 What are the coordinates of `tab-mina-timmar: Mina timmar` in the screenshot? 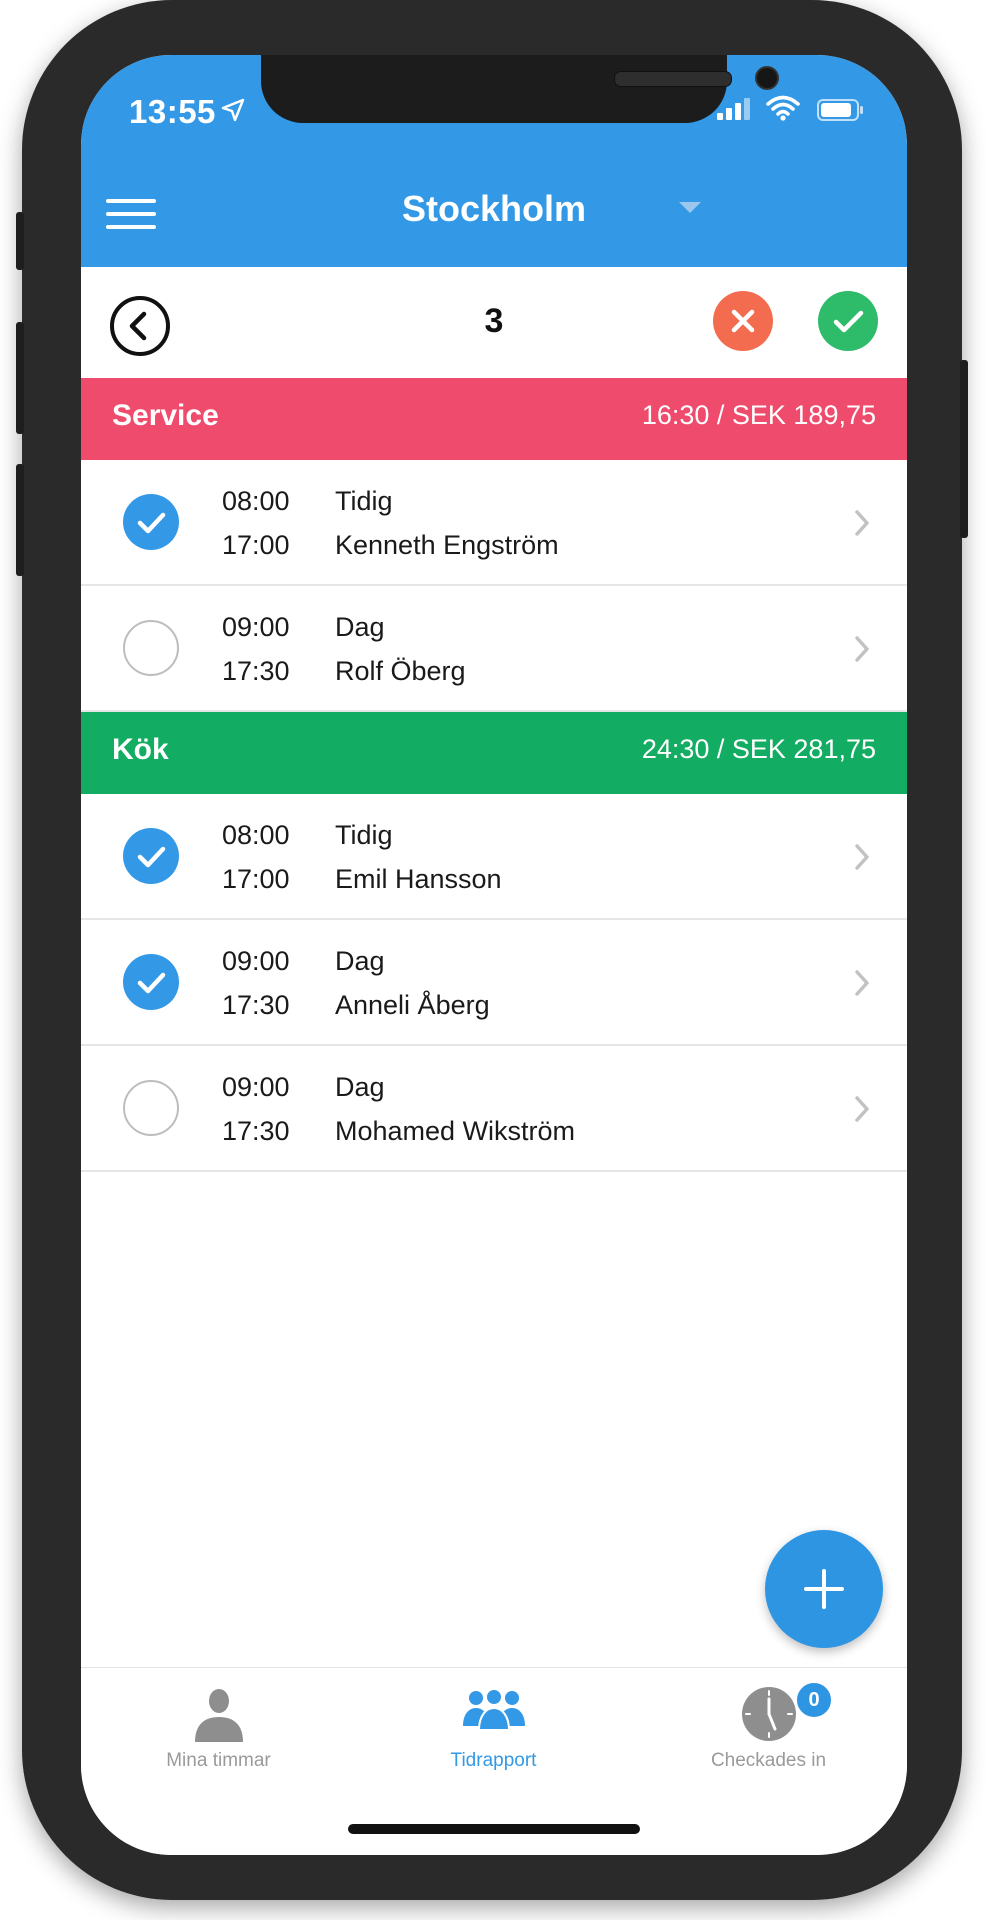 It's located at (218, 1728).